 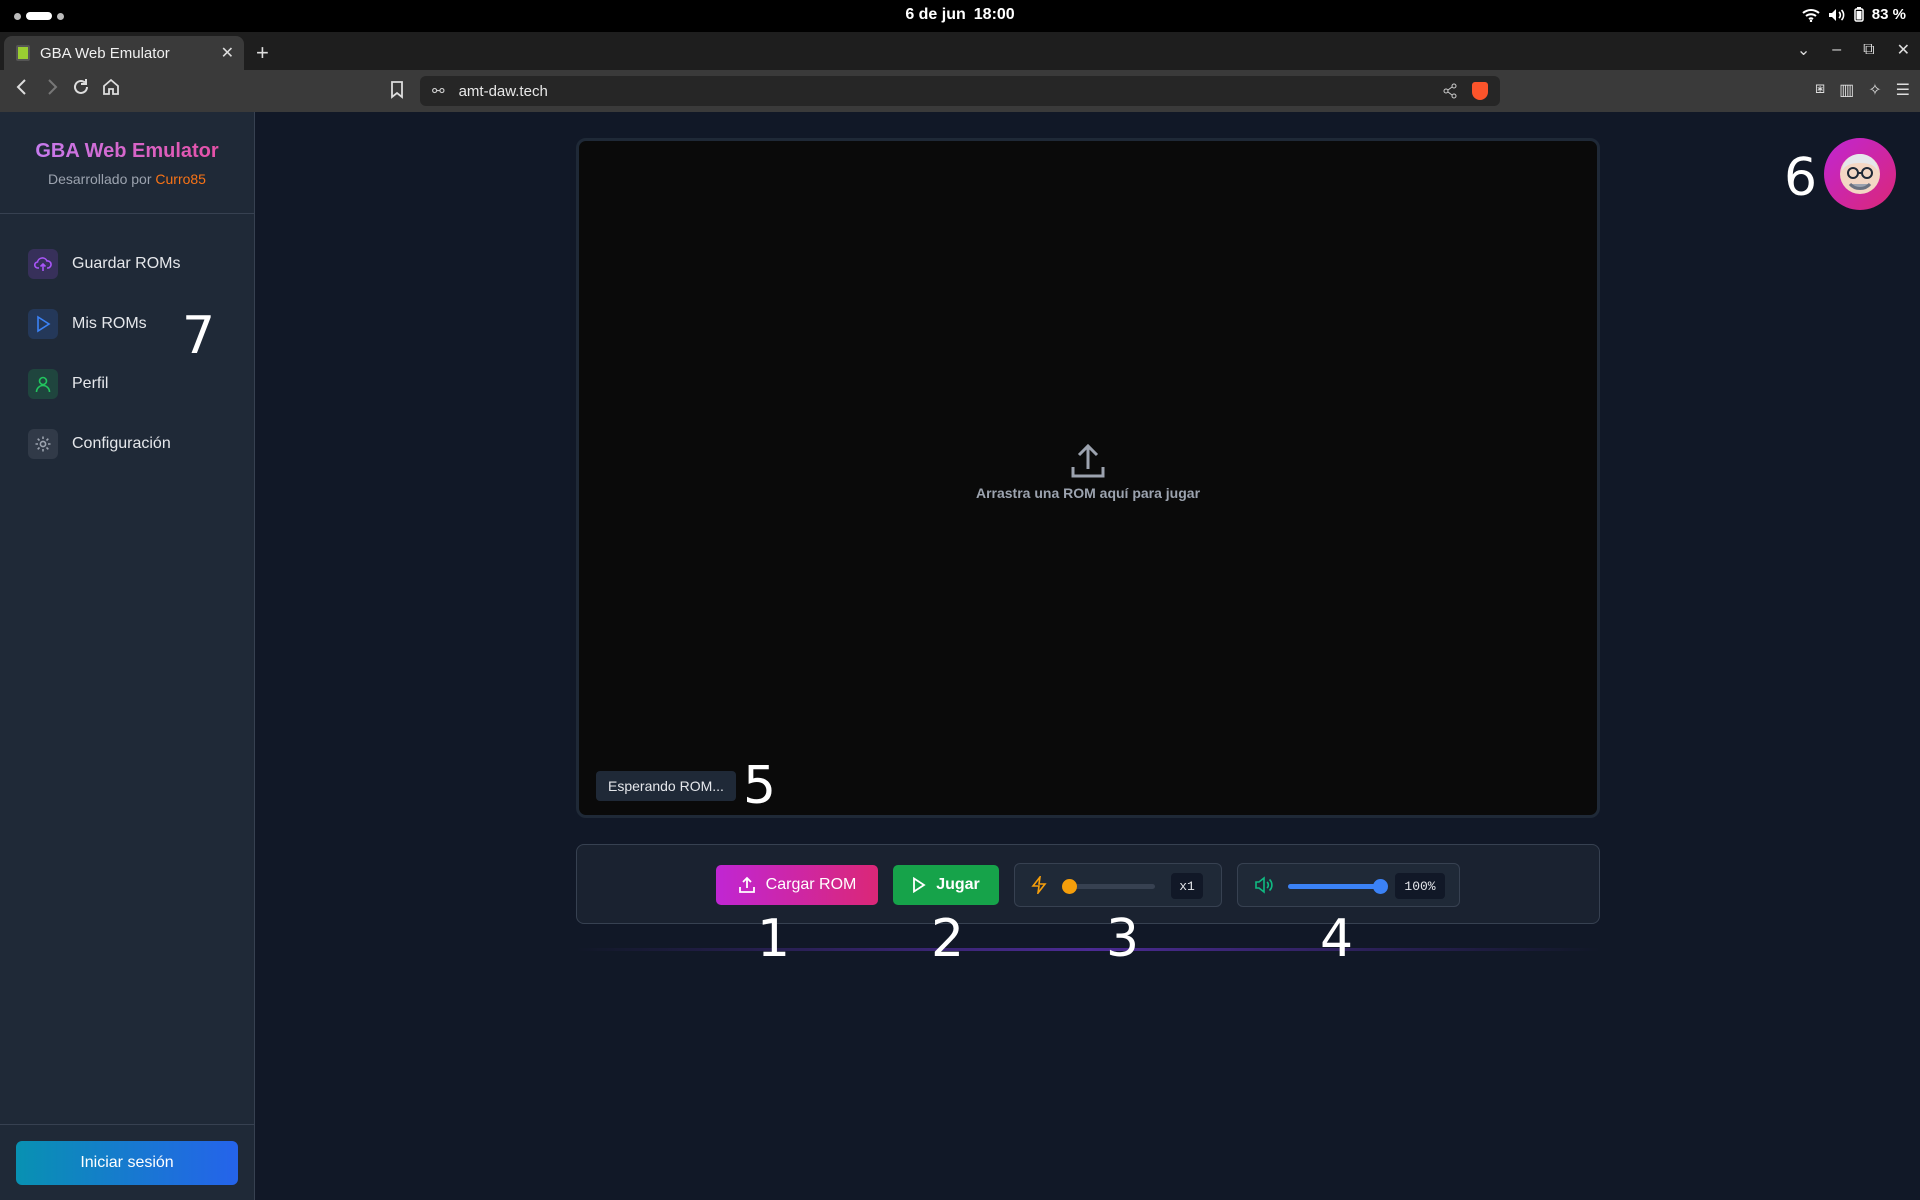 I want to click on load-rom-button: Cargar ROM, so click(x=797, y=885).